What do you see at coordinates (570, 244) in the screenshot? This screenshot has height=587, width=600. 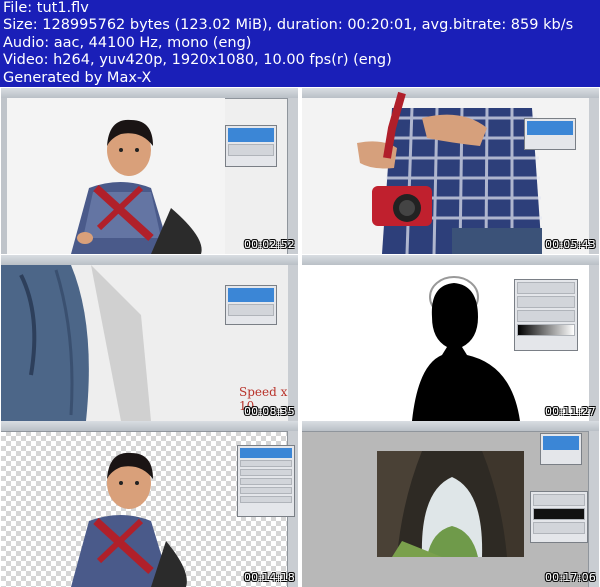 I see `timestamp: 00:05:43` at bounding box center [570, 244].